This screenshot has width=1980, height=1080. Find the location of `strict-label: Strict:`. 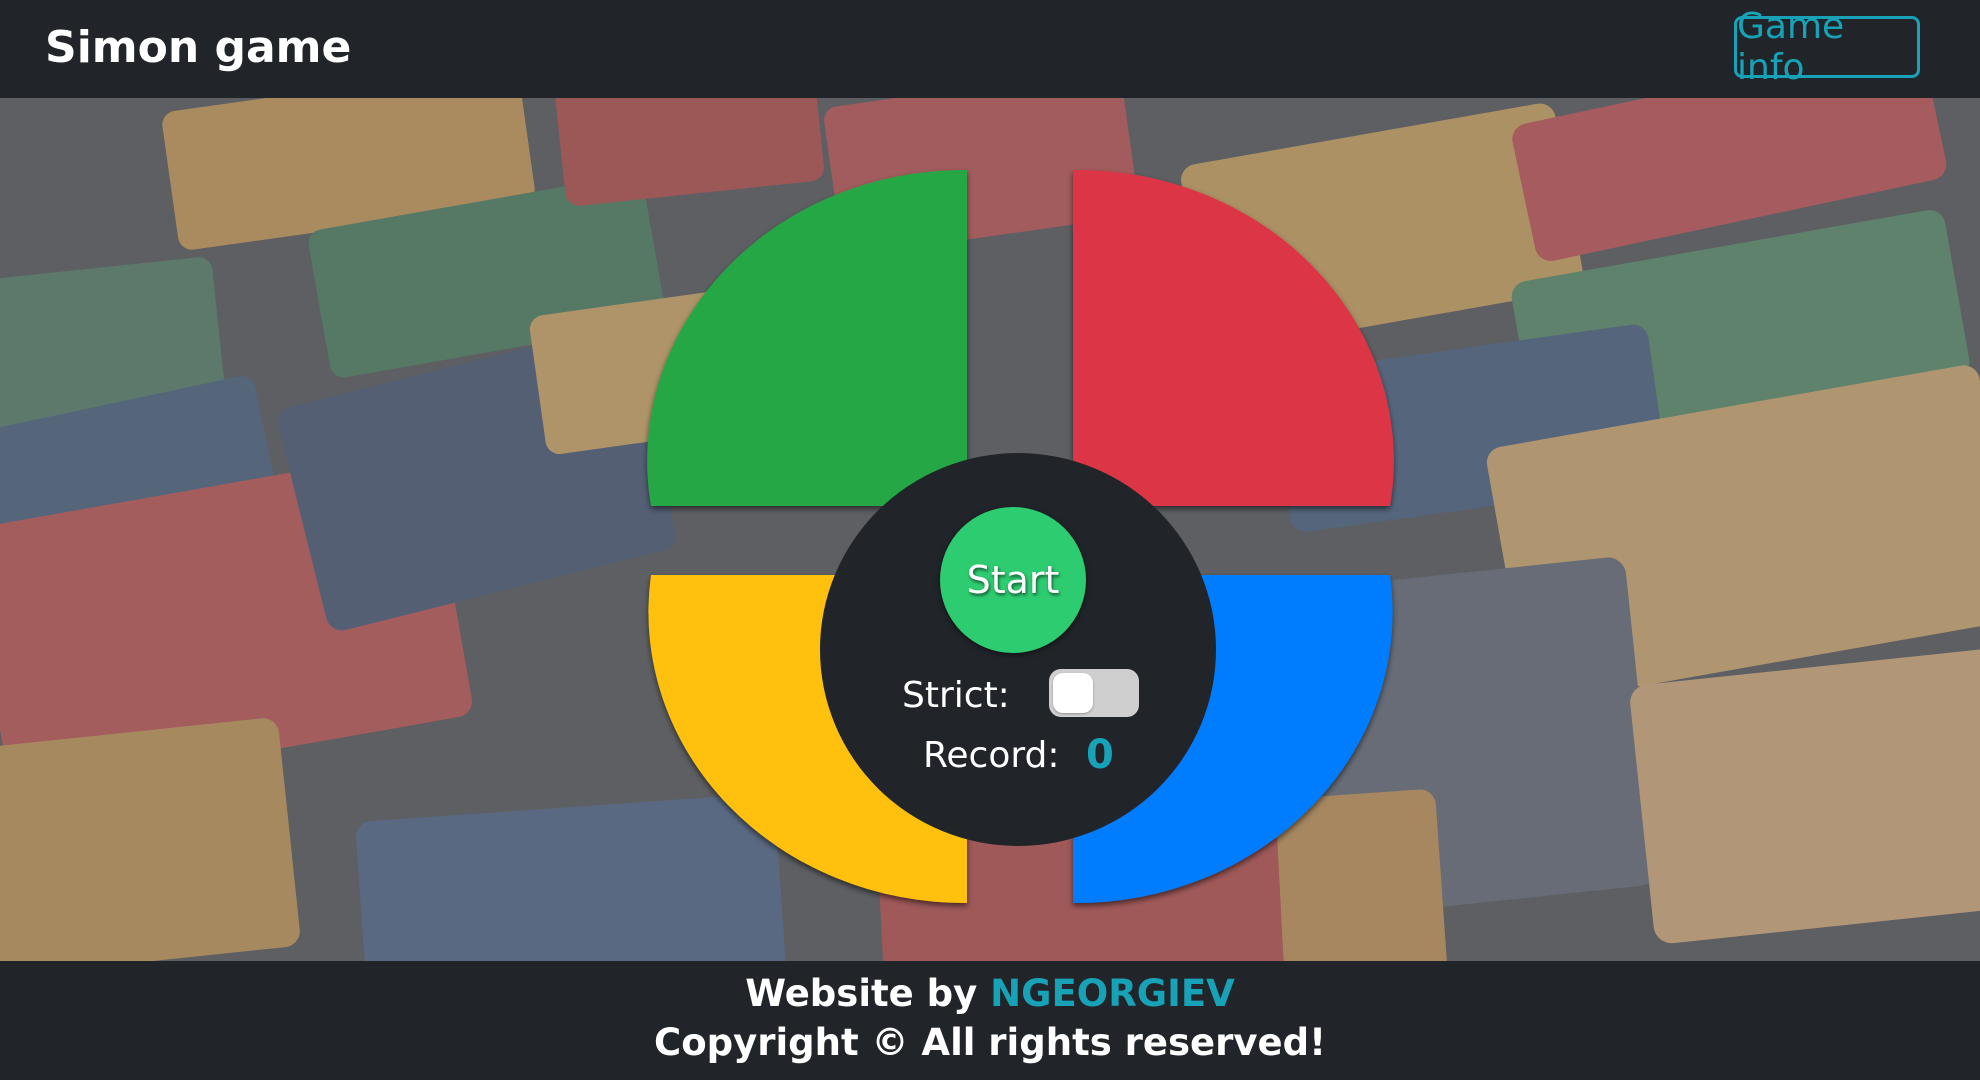

strict-label: Strict: is located at coordinates (956, 695).